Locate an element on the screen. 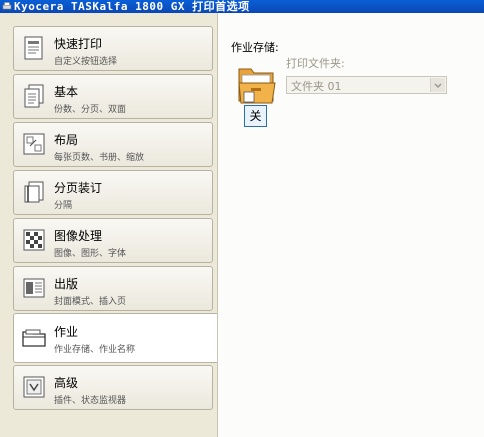 This screenshot has width=484, height=437. sidebar-item-label: 基本 is located at coordinates (66, 92).